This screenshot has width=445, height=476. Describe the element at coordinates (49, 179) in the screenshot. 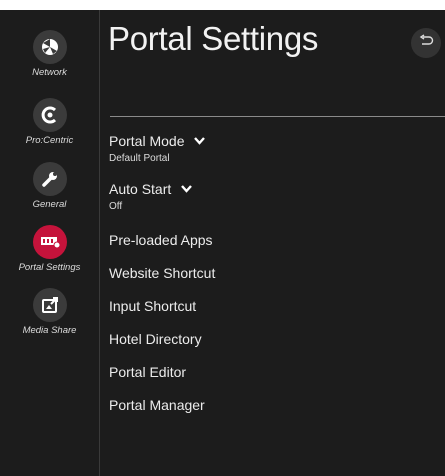

I see `wrench-icon` at that location.